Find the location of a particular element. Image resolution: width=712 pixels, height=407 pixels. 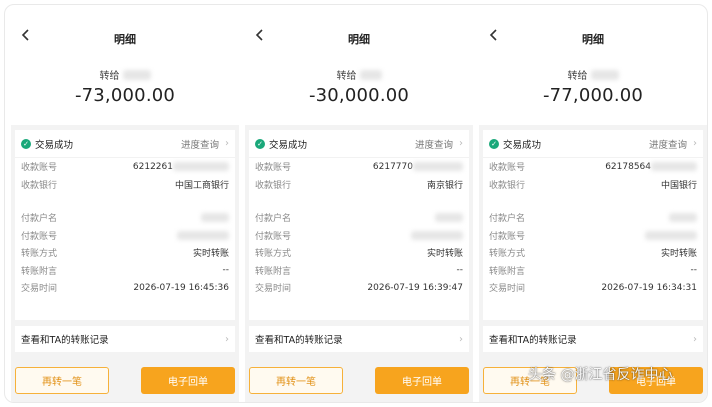

payee-bank-row: 收款银行 中国工商银行 is located at coordinates (125, 185).